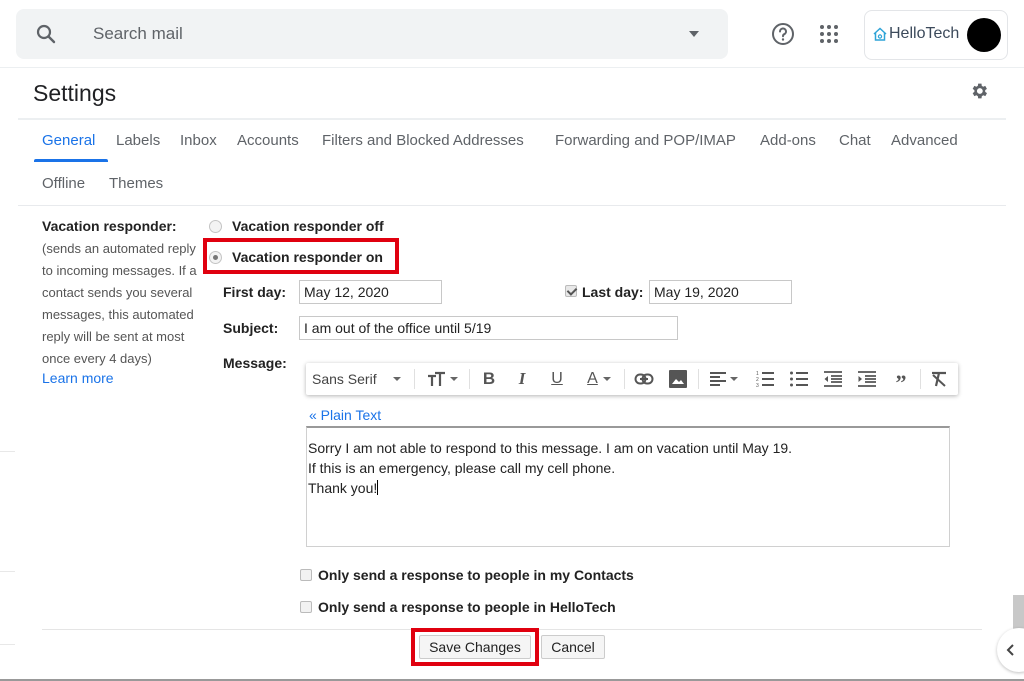 This screenshot has height=681, width=1024. What do you see at coordinates (512, 205) in the screenshot?
I see `tabs-divider` at bounding box center [512, 205].